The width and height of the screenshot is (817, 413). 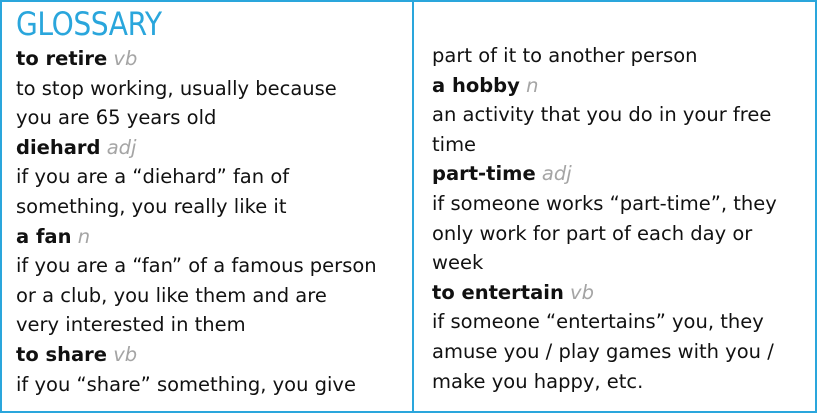 What do you see at coordinates (176, 88) in the screenshot?
I see `definition-line: to stop working, usually because` at bounding box center [176, 88].